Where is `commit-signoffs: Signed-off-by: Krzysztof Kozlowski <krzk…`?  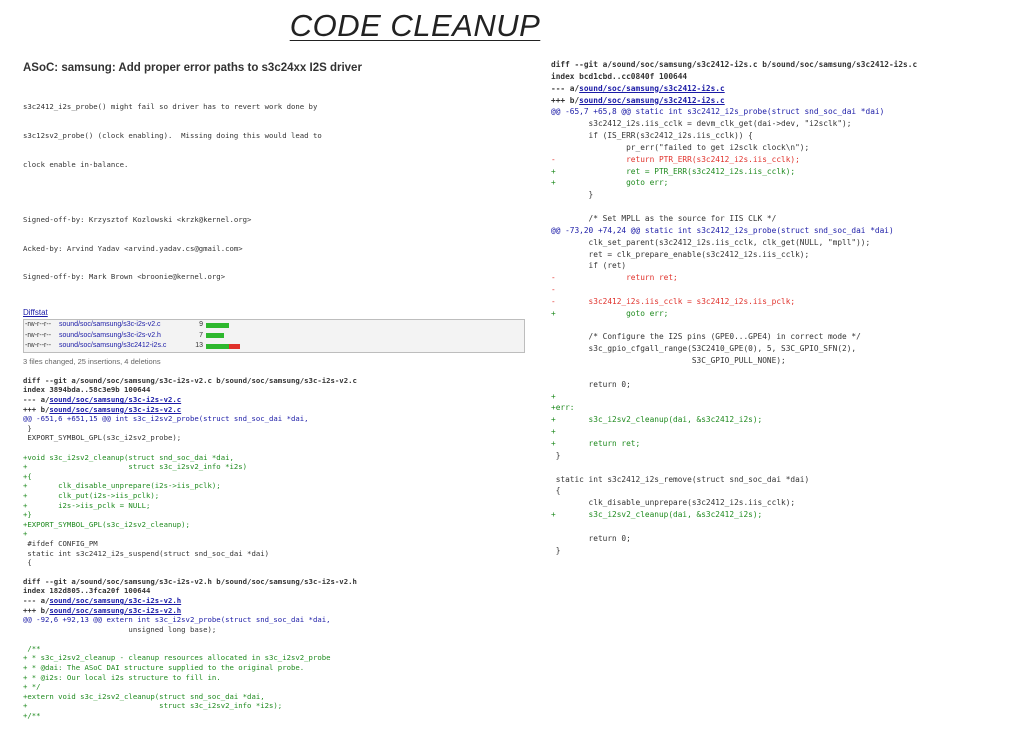 commit-signoffs: Signed-off-by: Krzysztof Kozlowski <krzk… is located at coordinates (278, 249).